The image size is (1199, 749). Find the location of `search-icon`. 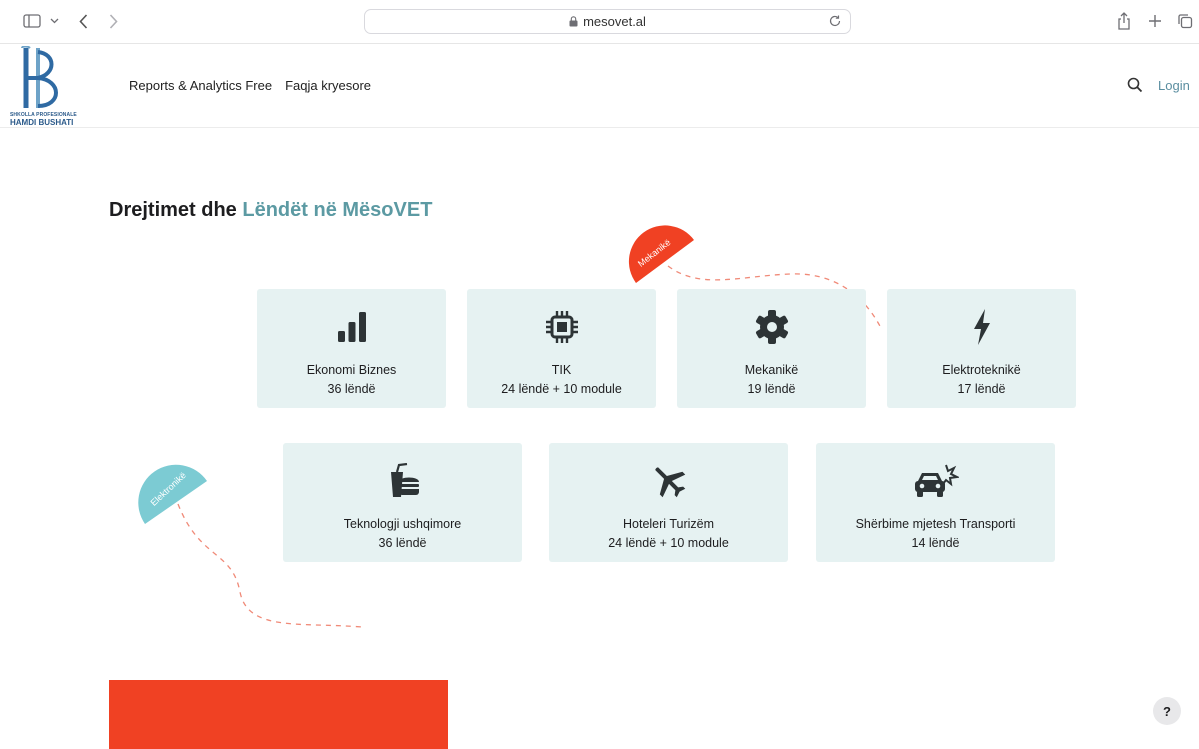

search-icon is located at coordinates (1135, 87).